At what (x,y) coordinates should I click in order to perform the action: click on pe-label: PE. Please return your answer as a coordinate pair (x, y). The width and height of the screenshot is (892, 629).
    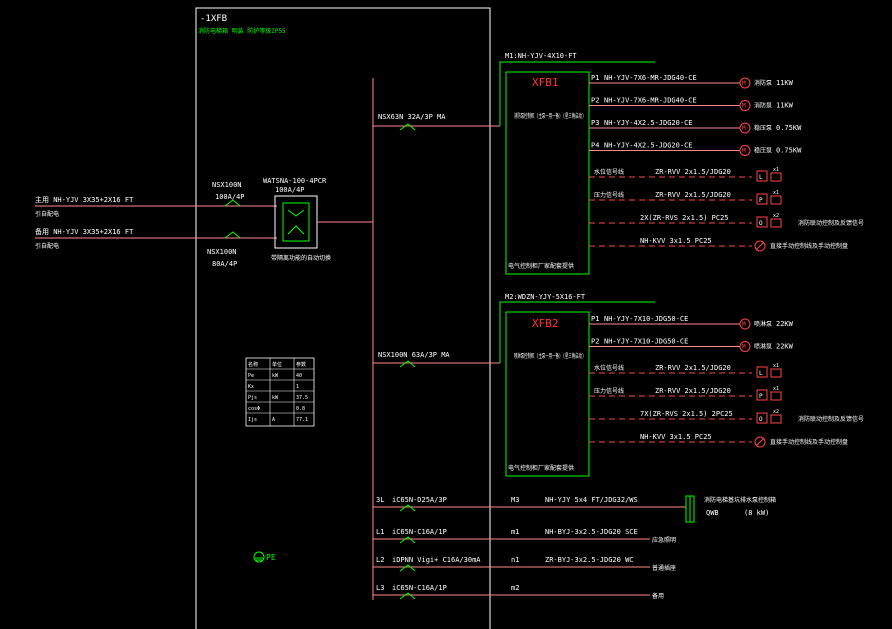
    Looking at the image, I should click on (271, 557).